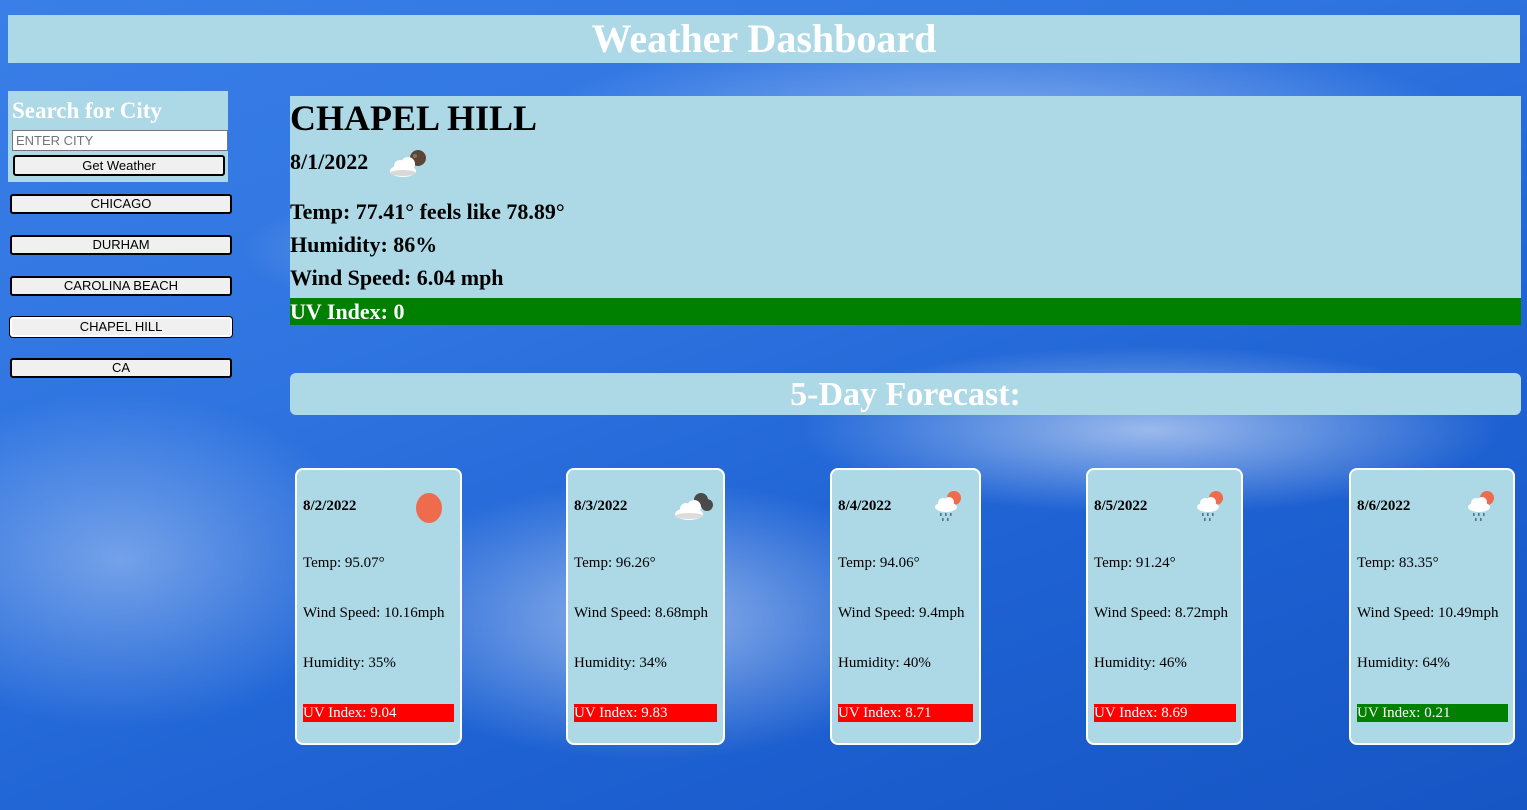 The image size is (1527, 810). I want to click on history-button-chicago: CHICAGO, so click(121, 204).